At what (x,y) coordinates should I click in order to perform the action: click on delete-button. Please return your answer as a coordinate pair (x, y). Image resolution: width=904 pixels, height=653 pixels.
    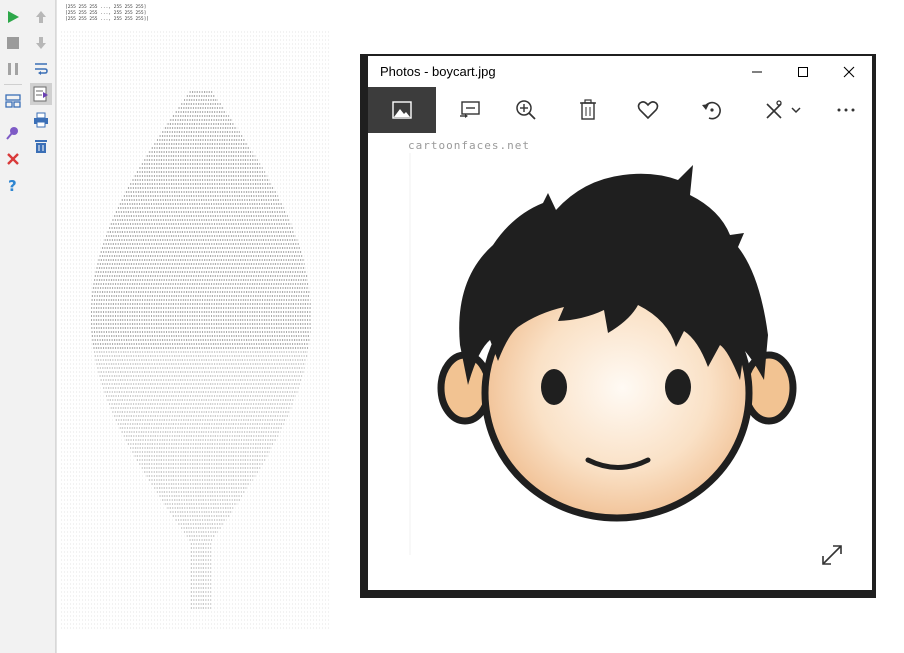
    Looking at the image, I should click on (588, 110).